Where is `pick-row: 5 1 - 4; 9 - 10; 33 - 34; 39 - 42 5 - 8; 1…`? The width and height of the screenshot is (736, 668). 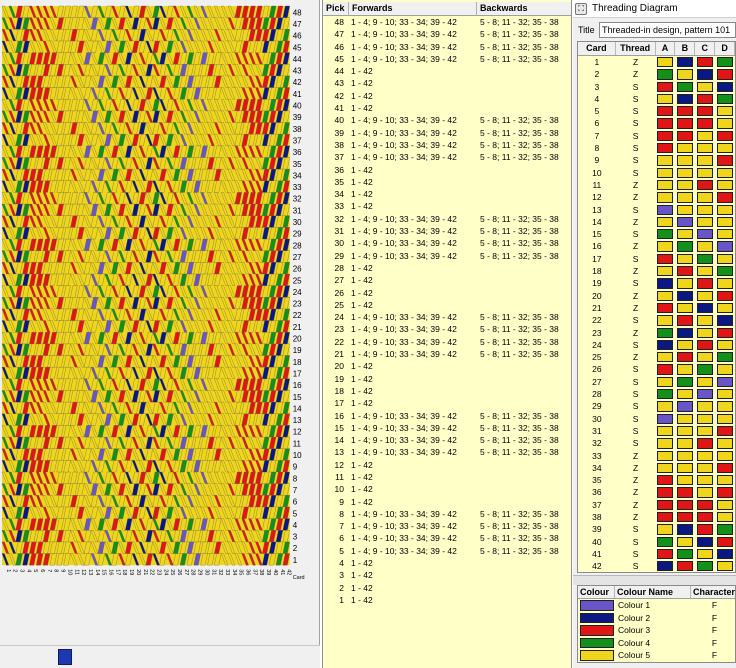
pick-row: 5 1 - 4; 9 - 10; 33 - 34; 39 - 42 5 - 8; 1… is located at coordinates (447, 551).